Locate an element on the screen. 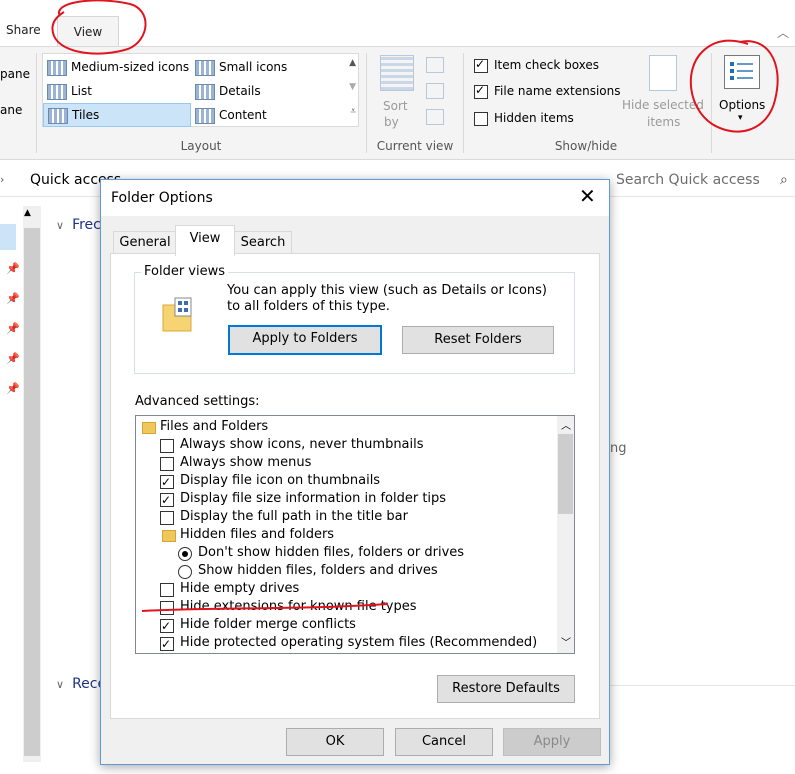  options-button: Options is located at coordinates (742, 105).